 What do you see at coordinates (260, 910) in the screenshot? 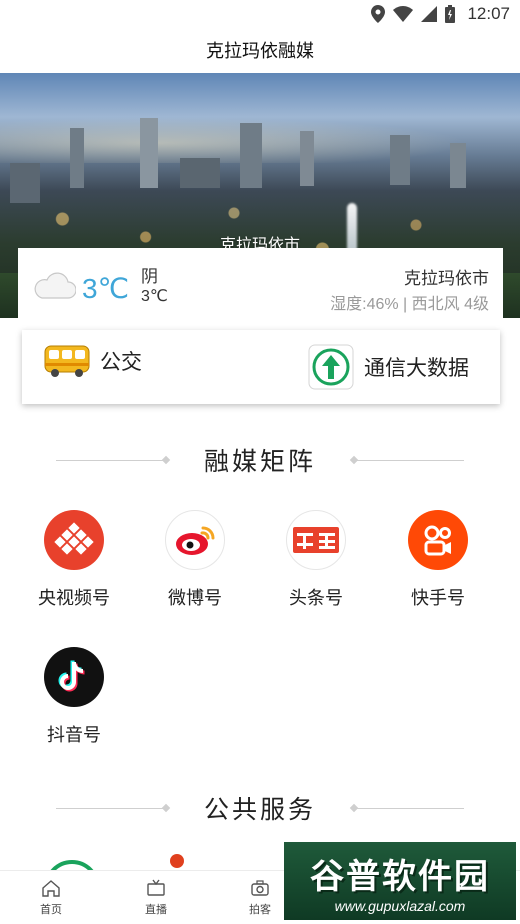
I see `nav-paike-label: 拍客` at bounding box center [260, 910].